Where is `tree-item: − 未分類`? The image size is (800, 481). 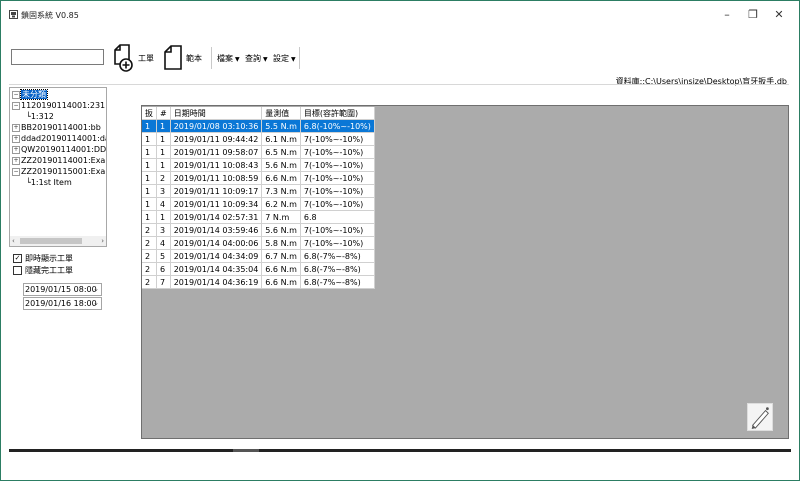 tree-item: − 未分類 is located at coordinates (30, 94).